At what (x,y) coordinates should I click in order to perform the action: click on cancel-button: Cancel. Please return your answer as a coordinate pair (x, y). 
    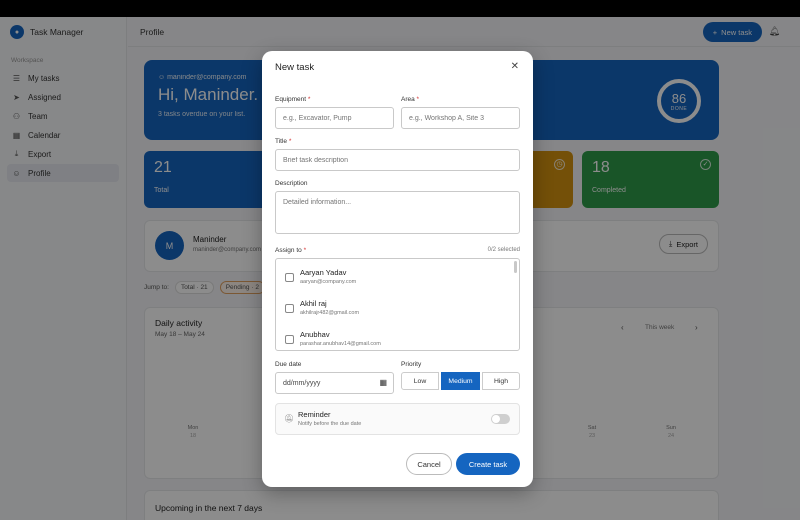
    Looking at the image, I should click on (429, 464).